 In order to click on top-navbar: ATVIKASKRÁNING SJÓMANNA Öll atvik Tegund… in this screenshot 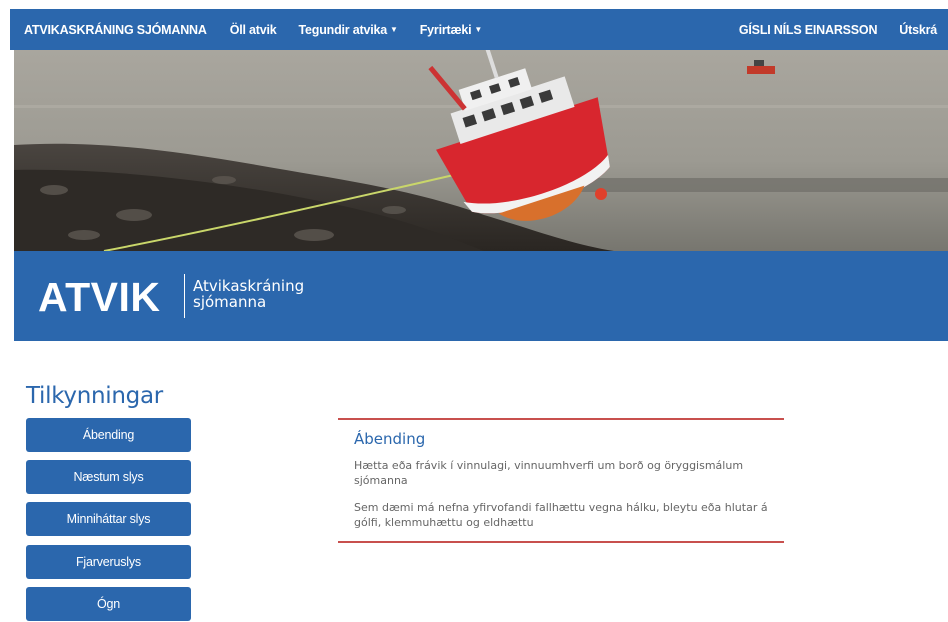, I will do `click(479, 29)`.